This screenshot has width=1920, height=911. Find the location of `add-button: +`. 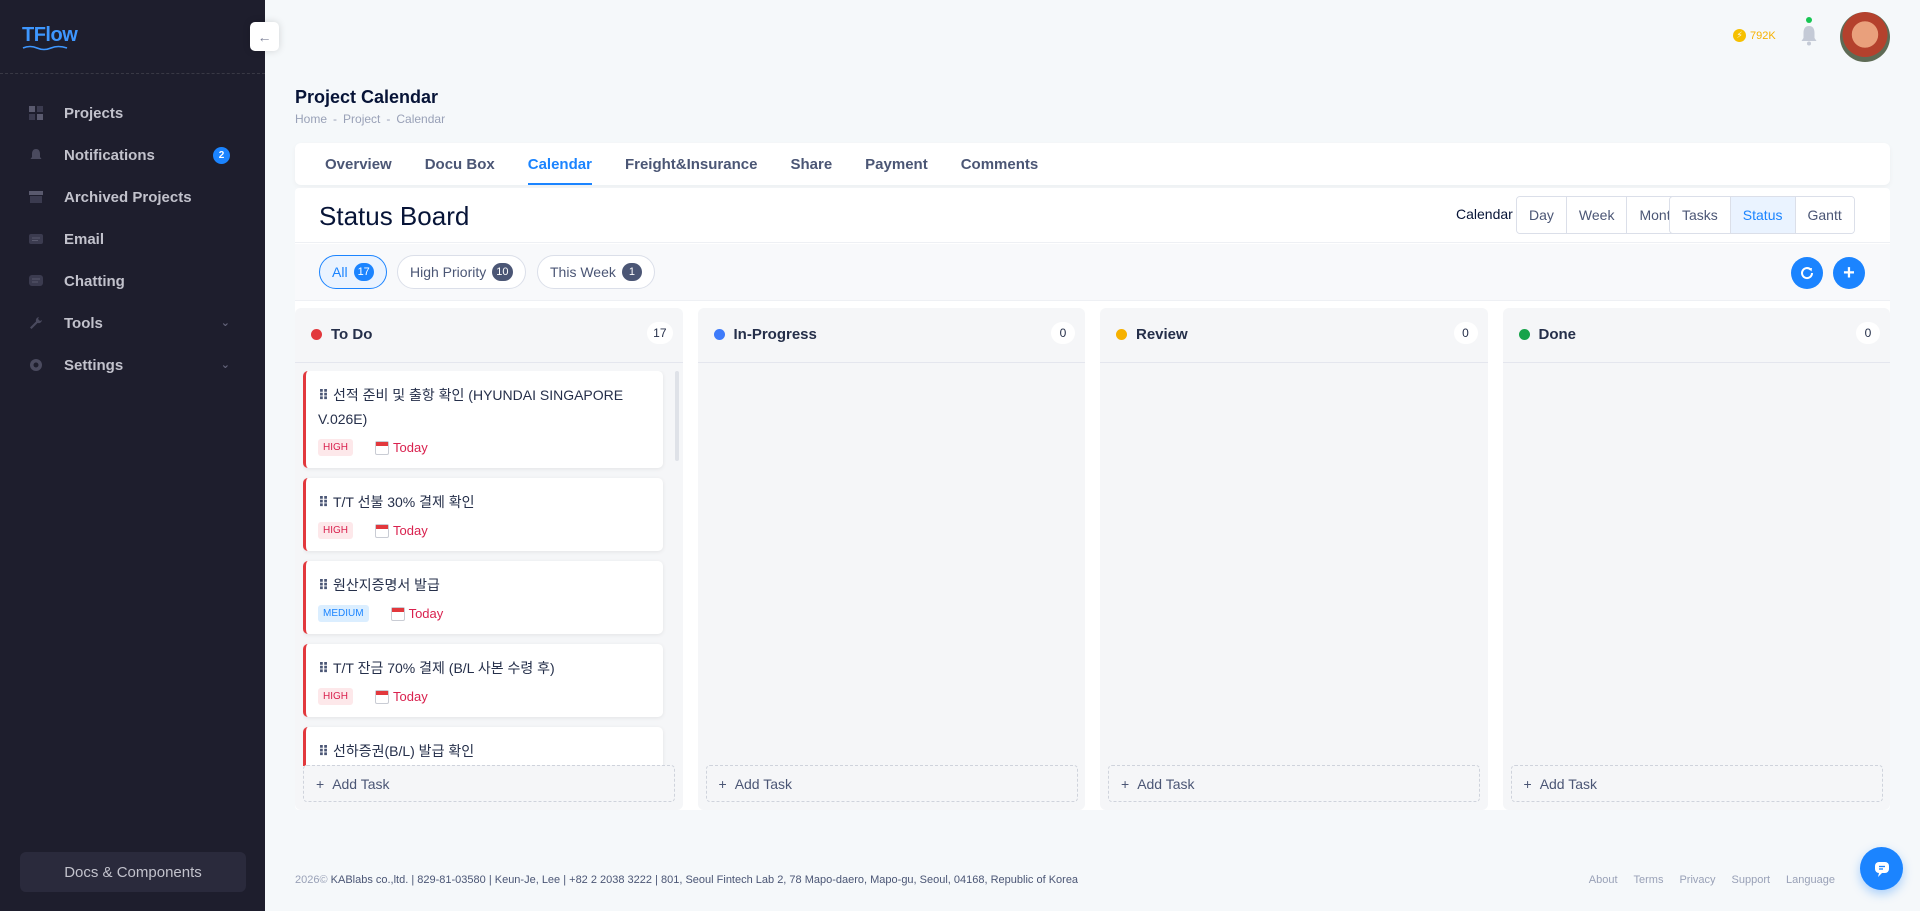

add-button: + is located at coordinates (1849, 273).